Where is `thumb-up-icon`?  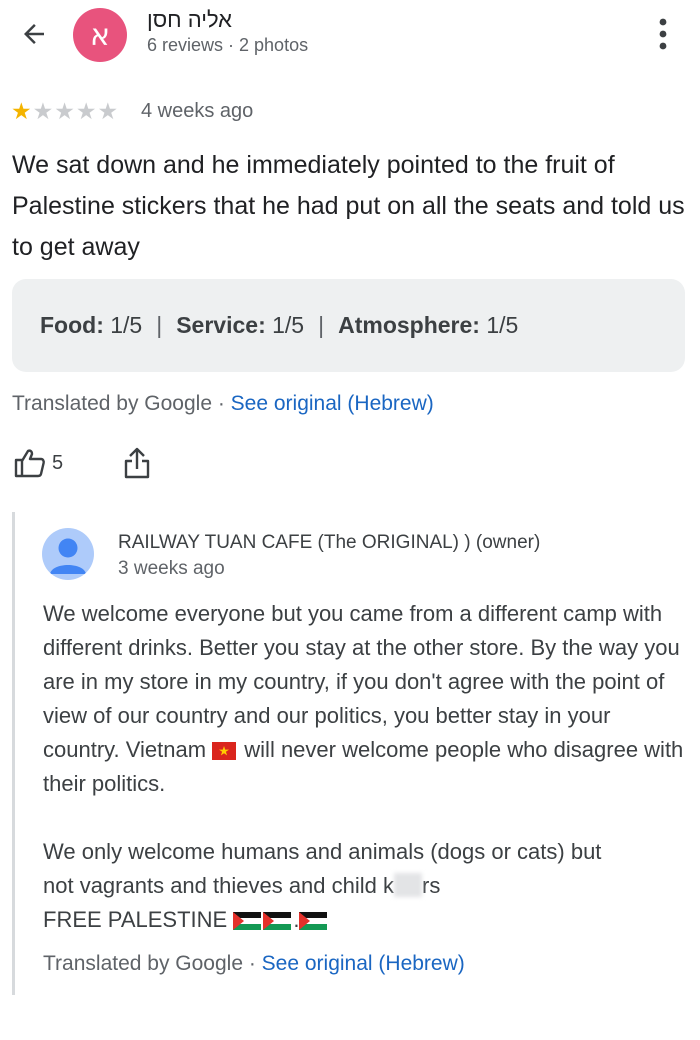 thumb-up-icon is located at coordinates (29, 463).